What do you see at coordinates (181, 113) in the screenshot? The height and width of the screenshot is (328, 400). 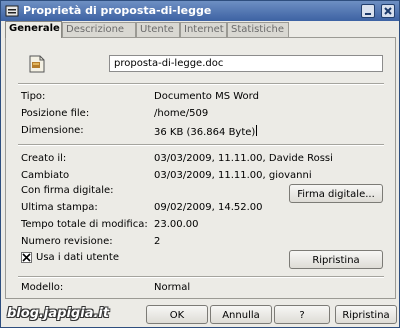 I see `location-value: /home/509` at bounding box center [181, 113].